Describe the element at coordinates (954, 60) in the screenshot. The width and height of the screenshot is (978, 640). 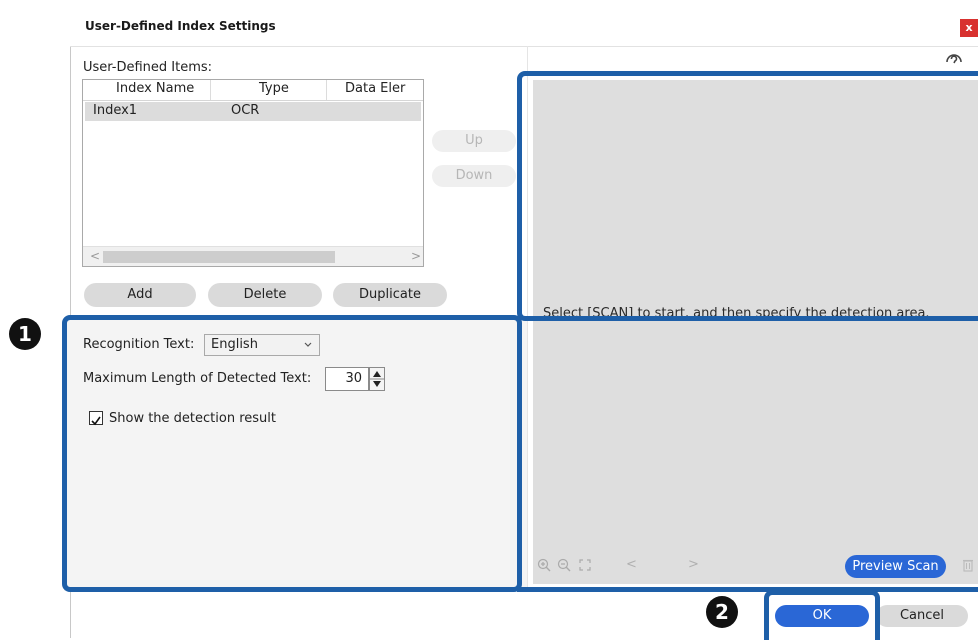
I see `help-icon` at that location.